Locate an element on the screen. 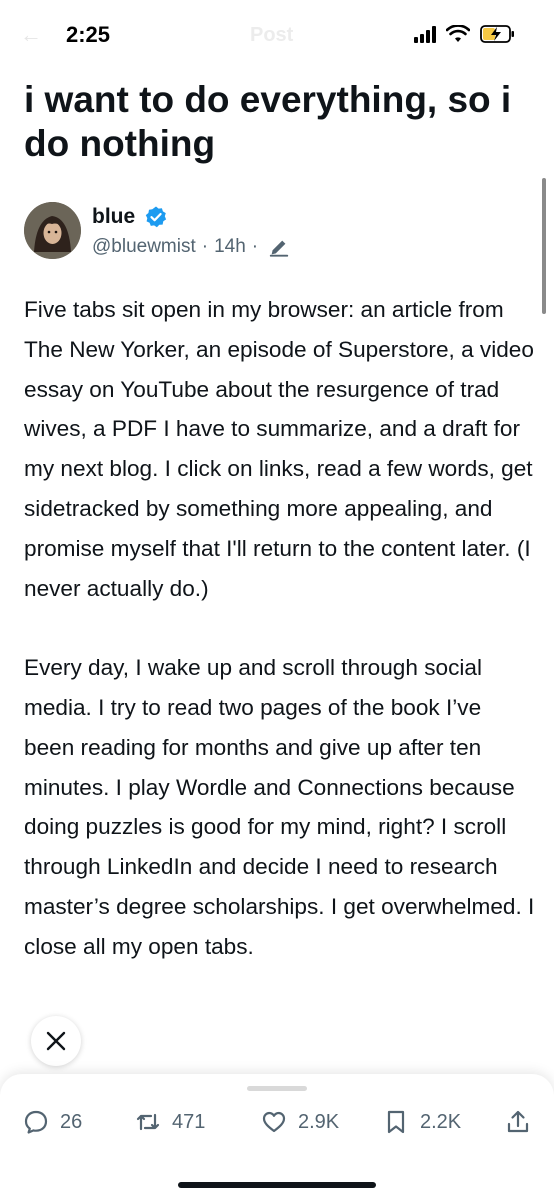 The image size is (554, 1200). heart-icon is located at coordinates (274, 1122).